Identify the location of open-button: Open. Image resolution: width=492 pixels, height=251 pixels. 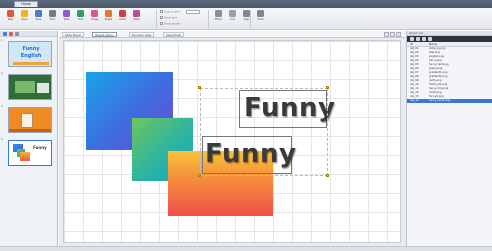
(24, 17).